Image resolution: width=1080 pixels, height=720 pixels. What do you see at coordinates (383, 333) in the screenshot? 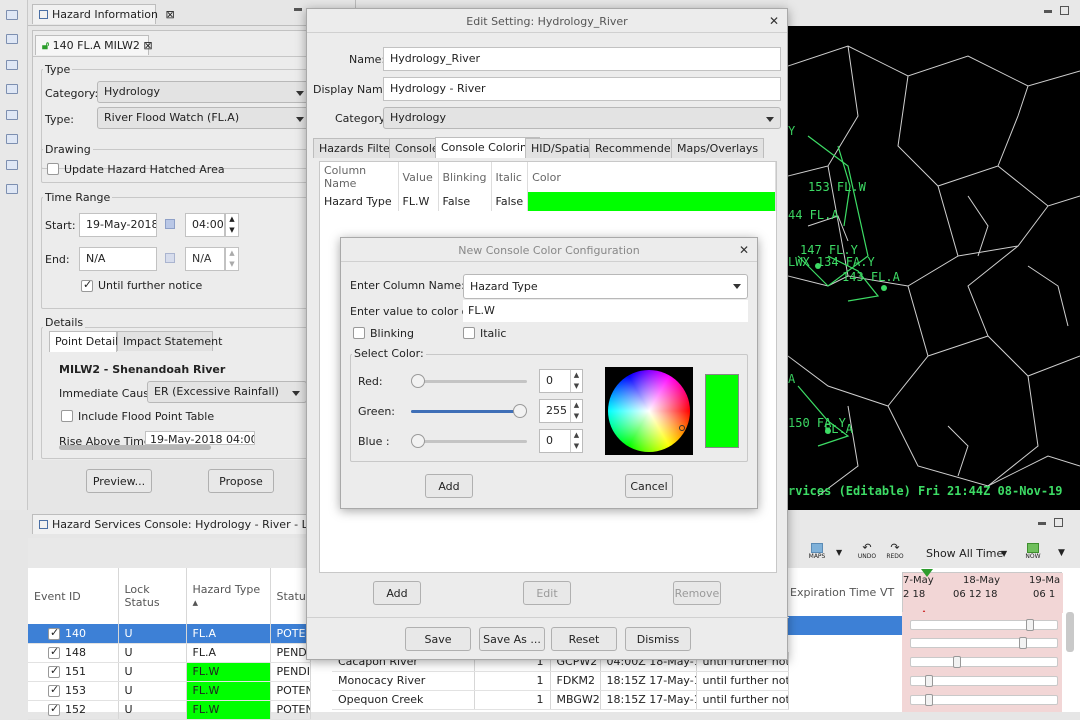
I see `blinking-checkbox: Blinking` at bounding box center [383, 333].